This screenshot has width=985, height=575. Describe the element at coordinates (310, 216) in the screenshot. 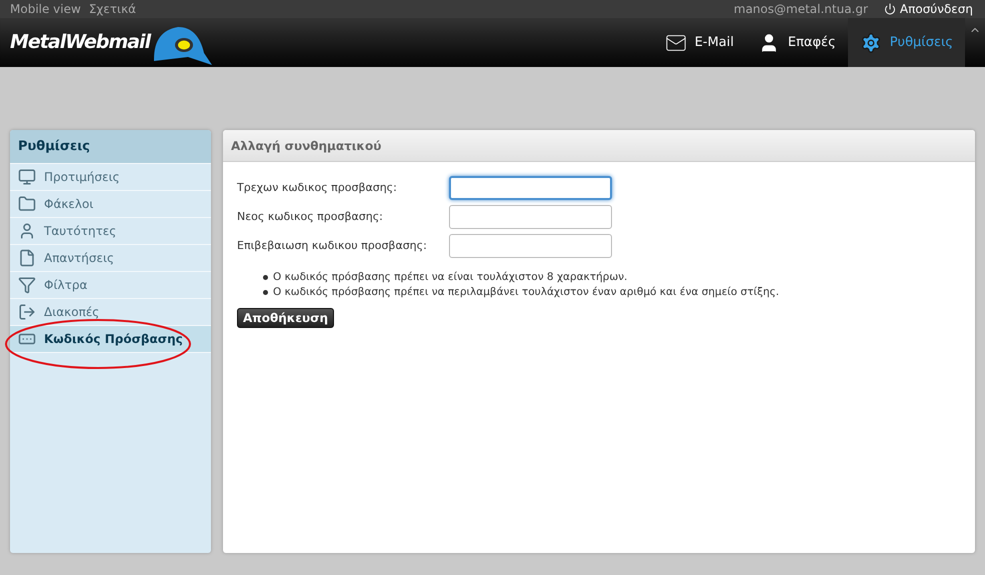

I see `field-label: Νεος κωδικος προσβασης:` at that location.